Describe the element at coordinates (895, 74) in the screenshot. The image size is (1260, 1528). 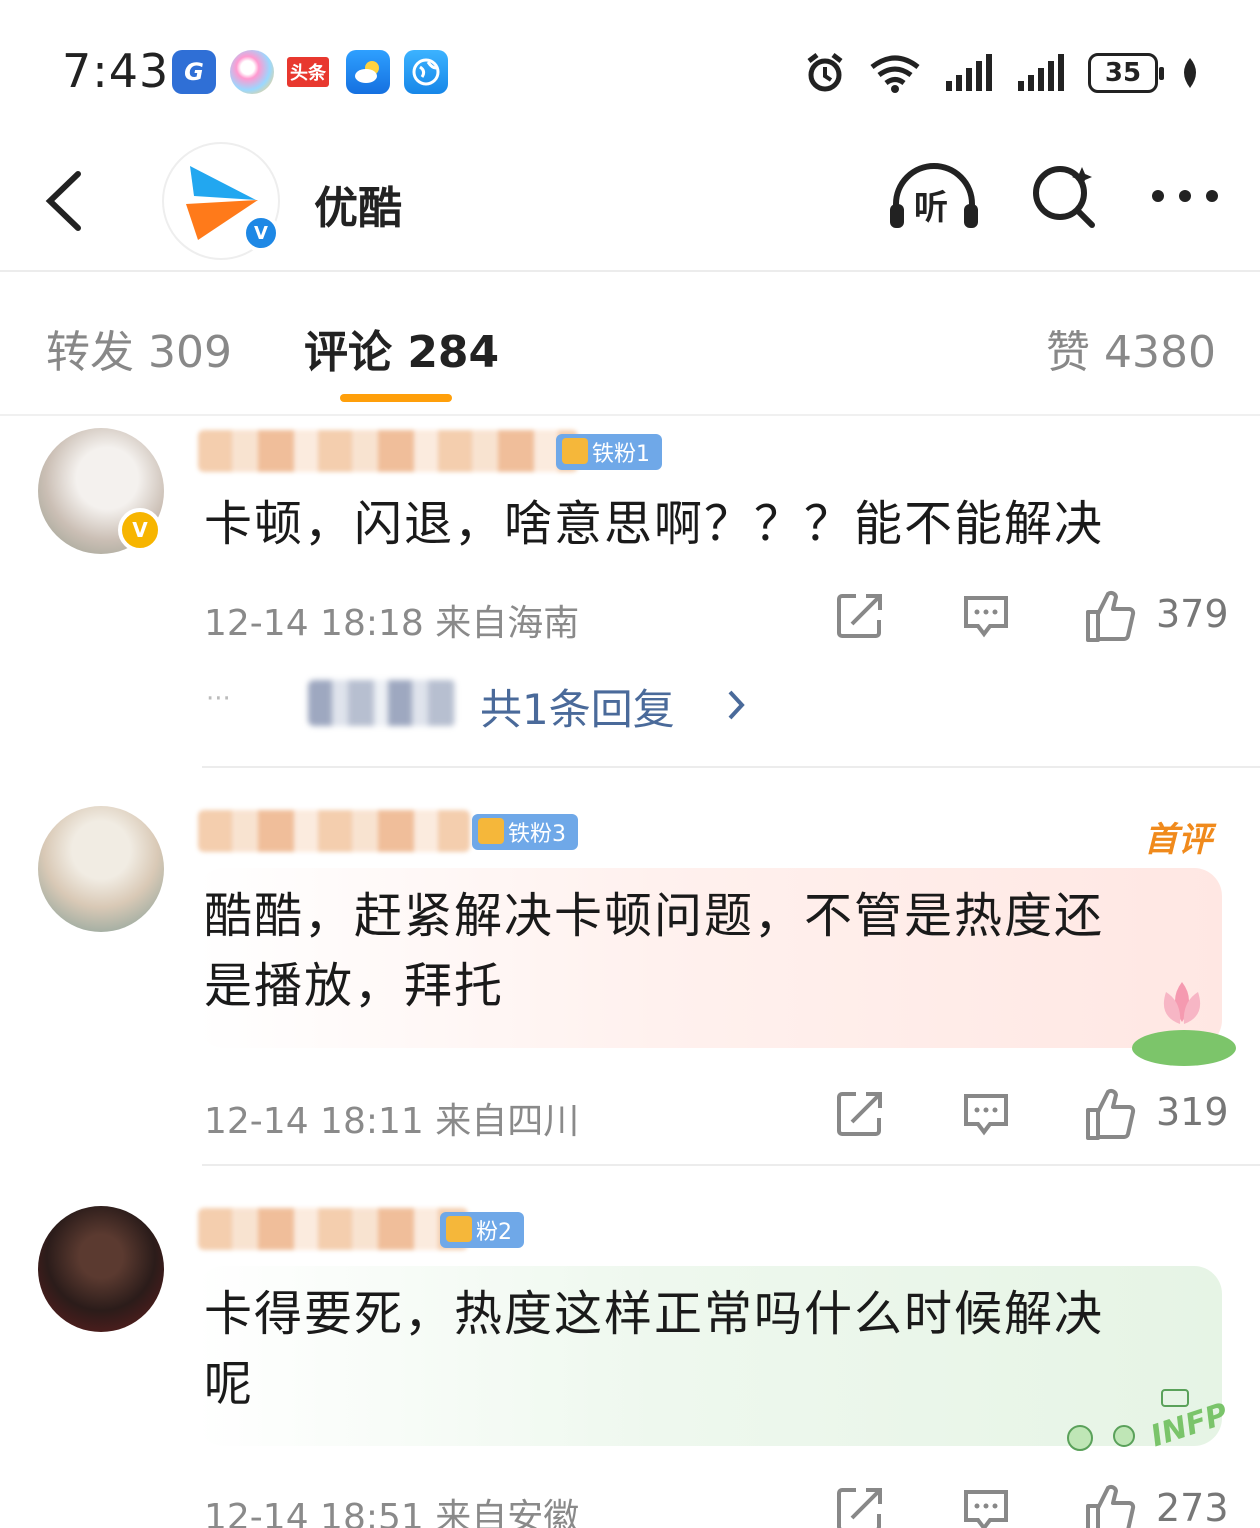
I see `wifi-icon` at that location.